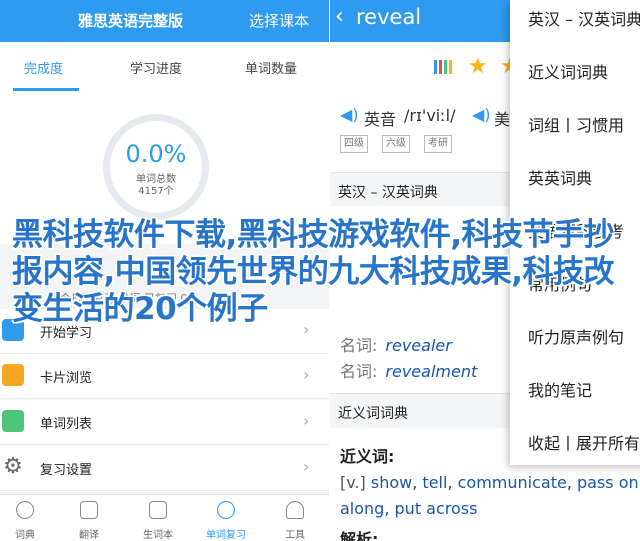 The height and width of the screenshot is (541, 640). Describe the element at coordinates (66, 424) in the screenshot. I see `menu-label: 单词列表` at that location.